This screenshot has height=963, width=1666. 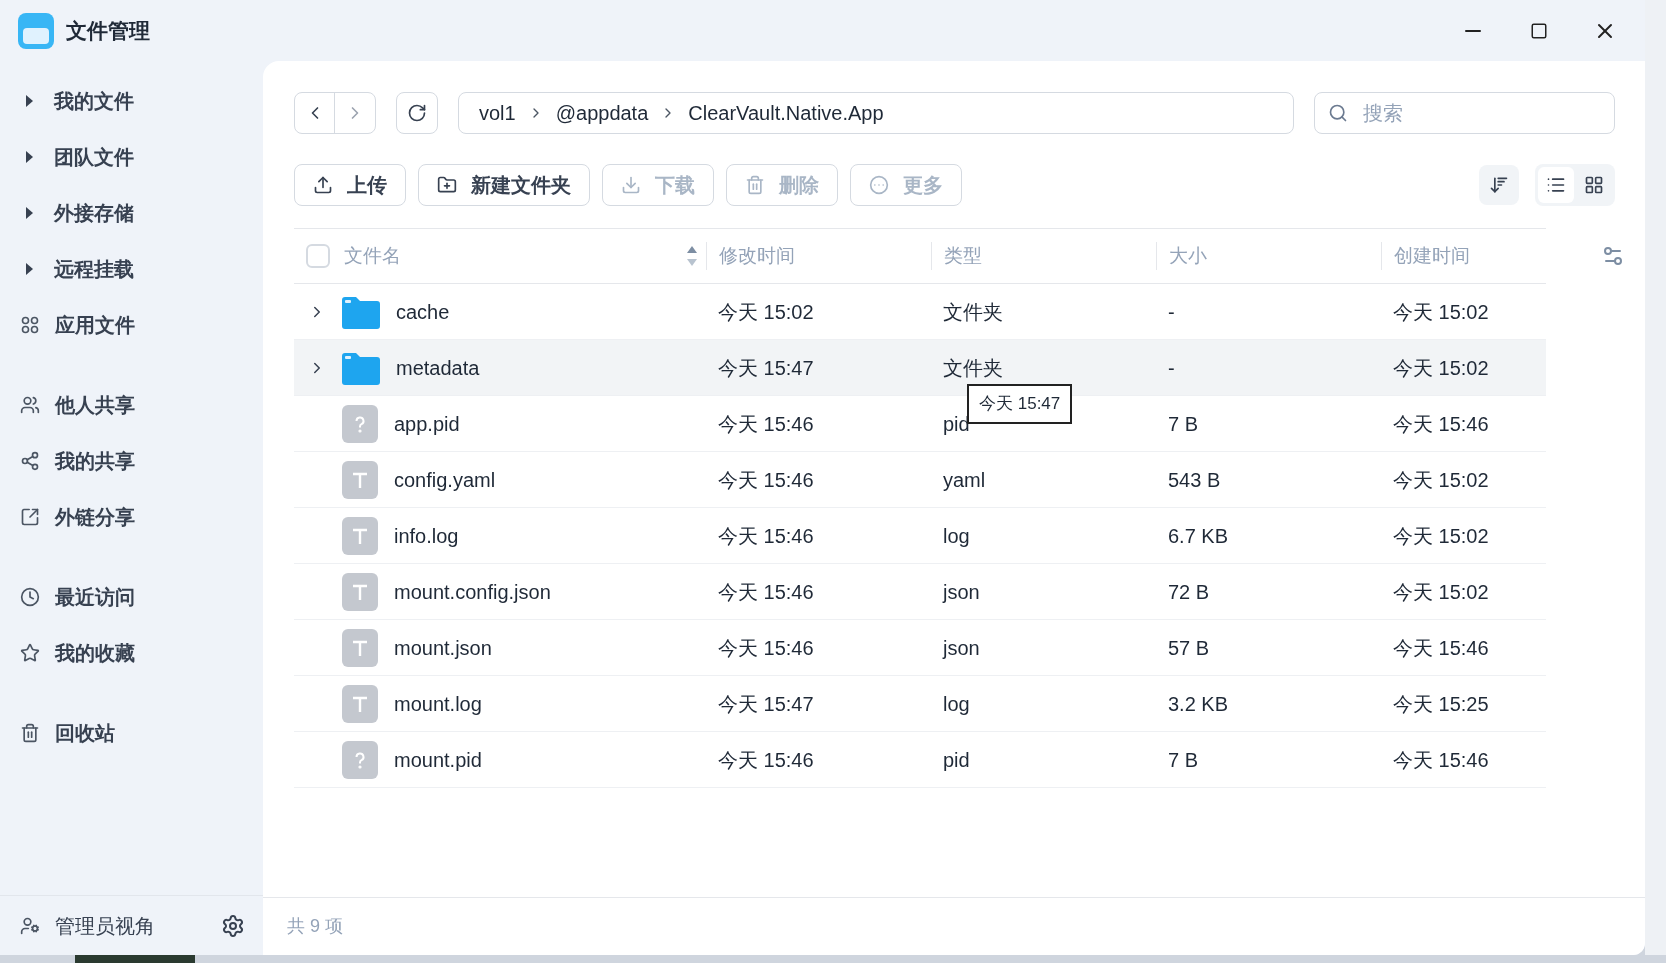 What do you see at coordinates (131, 597) in the screenshot?
I see `sidebar-item: 最近访问` at bounding box center [131, 597].